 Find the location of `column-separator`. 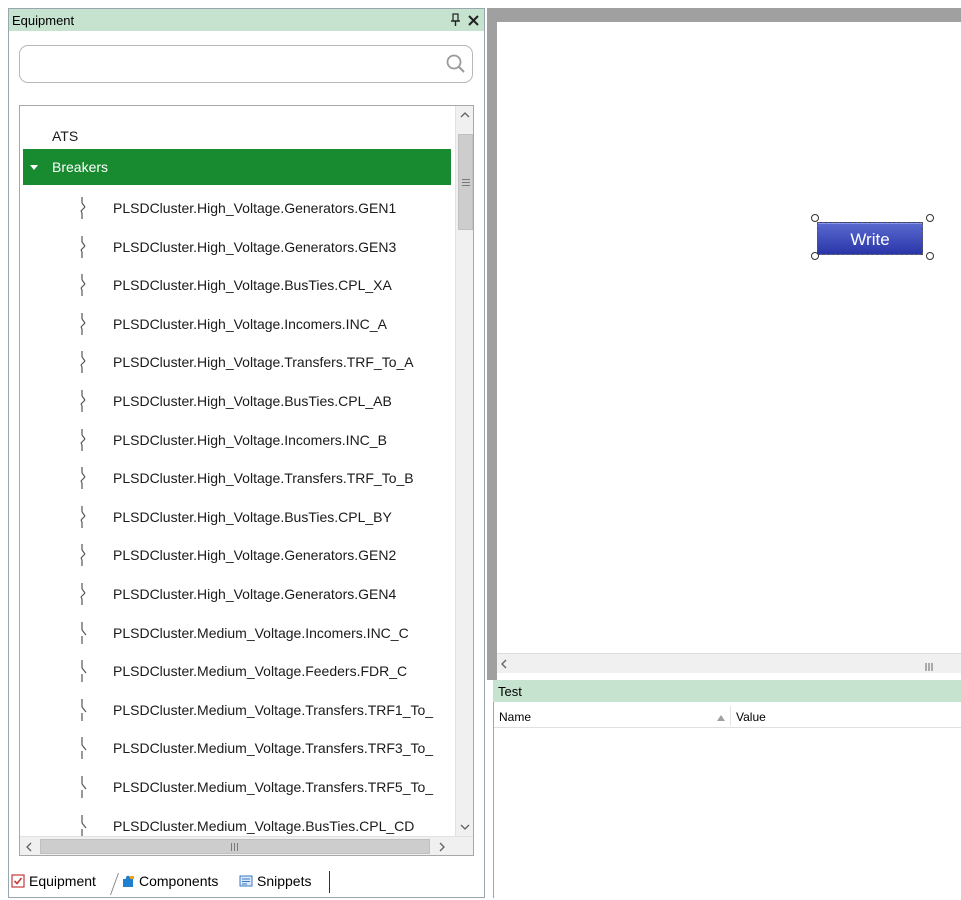

column-separator is located at coordinates (730, 716).